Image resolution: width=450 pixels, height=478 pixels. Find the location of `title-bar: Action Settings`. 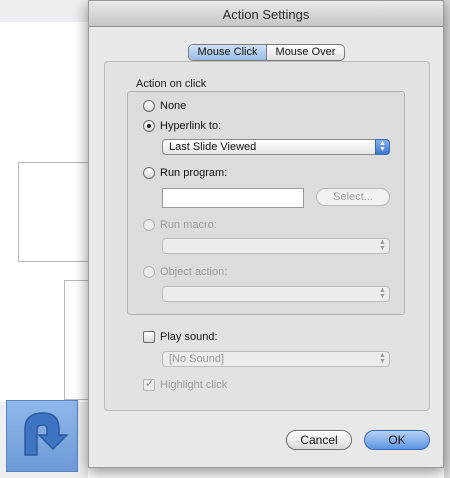

title-bar: Action Settings is located at coordinates (266, 14).